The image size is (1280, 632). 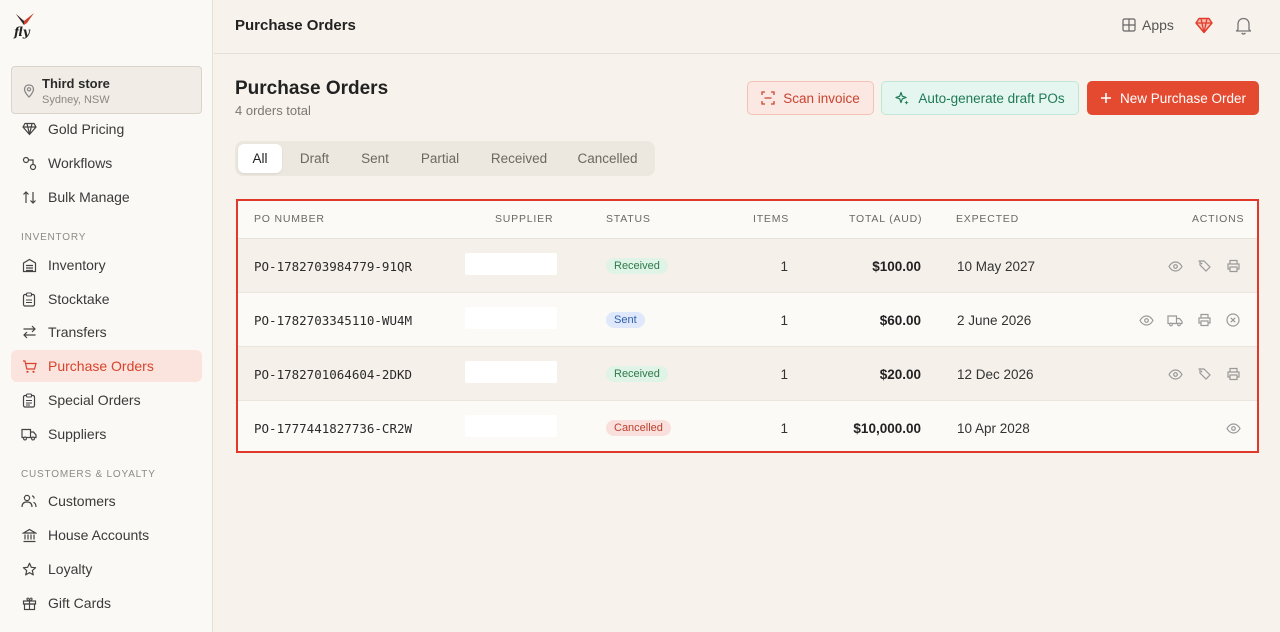 What do you see at coordinates (747, 27) in the screenshot?
I see `topbar: Purchase Orders Apps` at bounding box center [747, 27].